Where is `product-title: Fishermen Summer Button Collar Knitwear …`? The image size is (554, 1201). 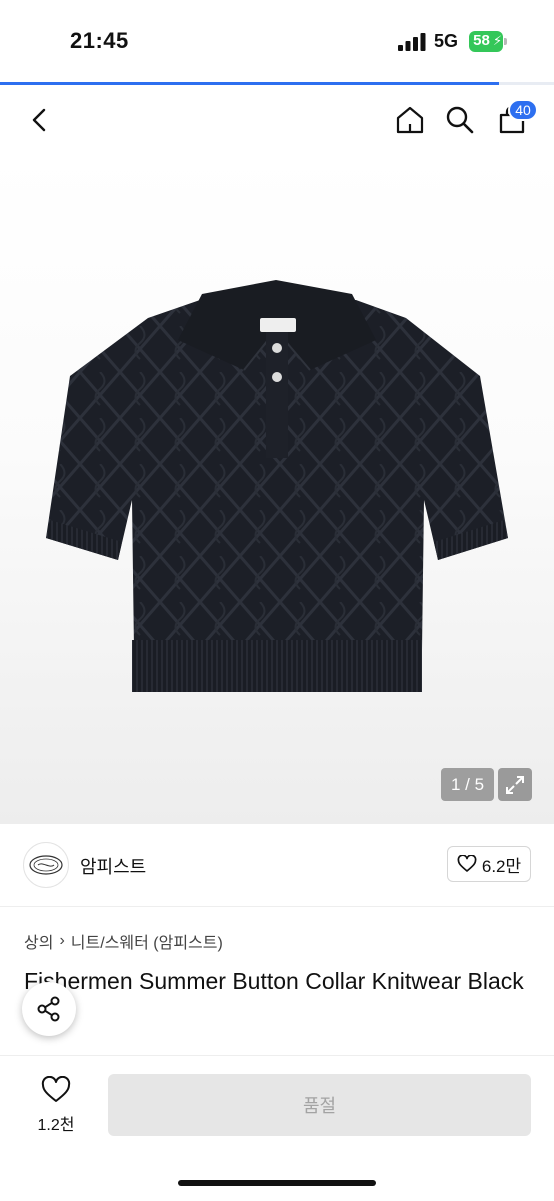 product-title: Fishermen Summer Button Collar Knitwear … is located at coordinates (274, 981).